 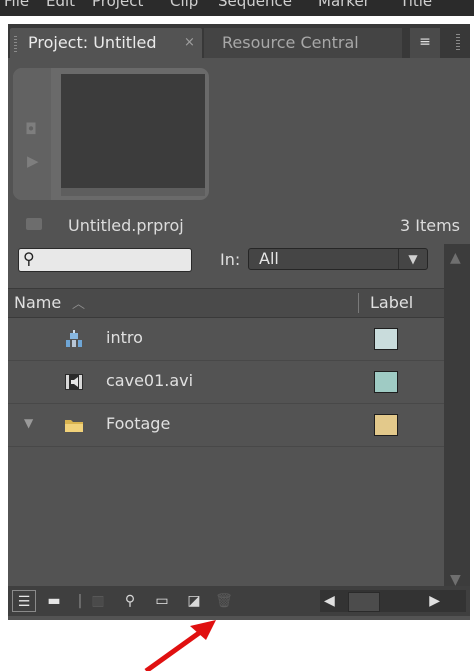 I want to click on annotation-arrow, so click(x=180, y=645).